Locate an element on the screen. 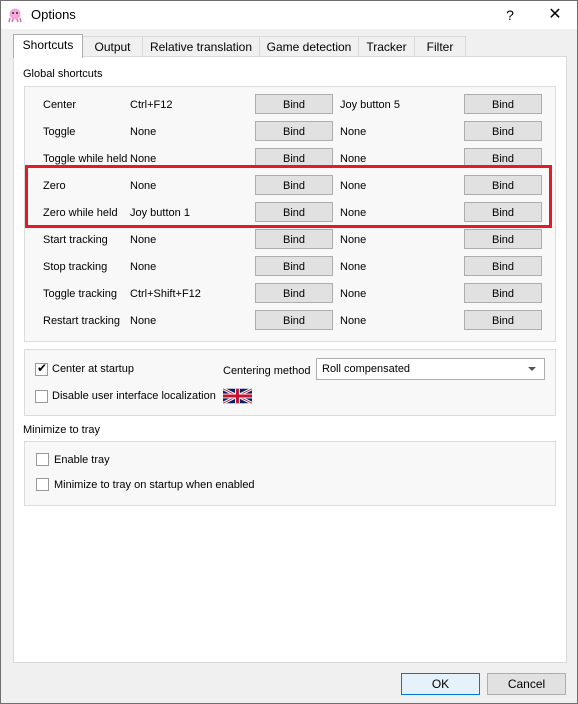 This screenshot has height=704, width=578. shortcut-name: Toggle is located at coordinates (59, 132).